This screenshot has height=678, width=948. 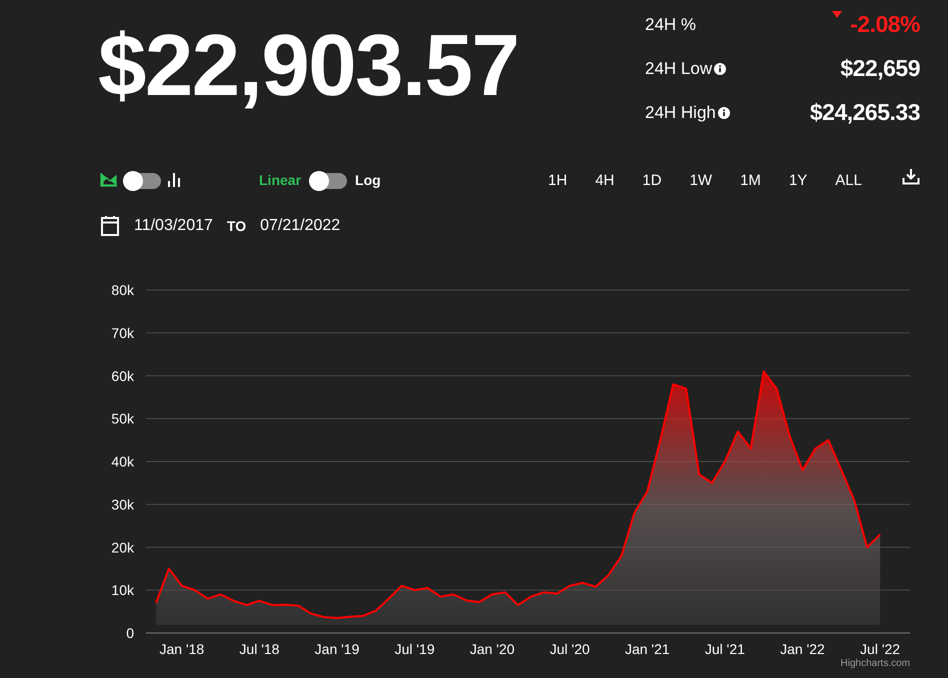 I want to click on axis-label: Jan '22, so click(x=802, y=649).